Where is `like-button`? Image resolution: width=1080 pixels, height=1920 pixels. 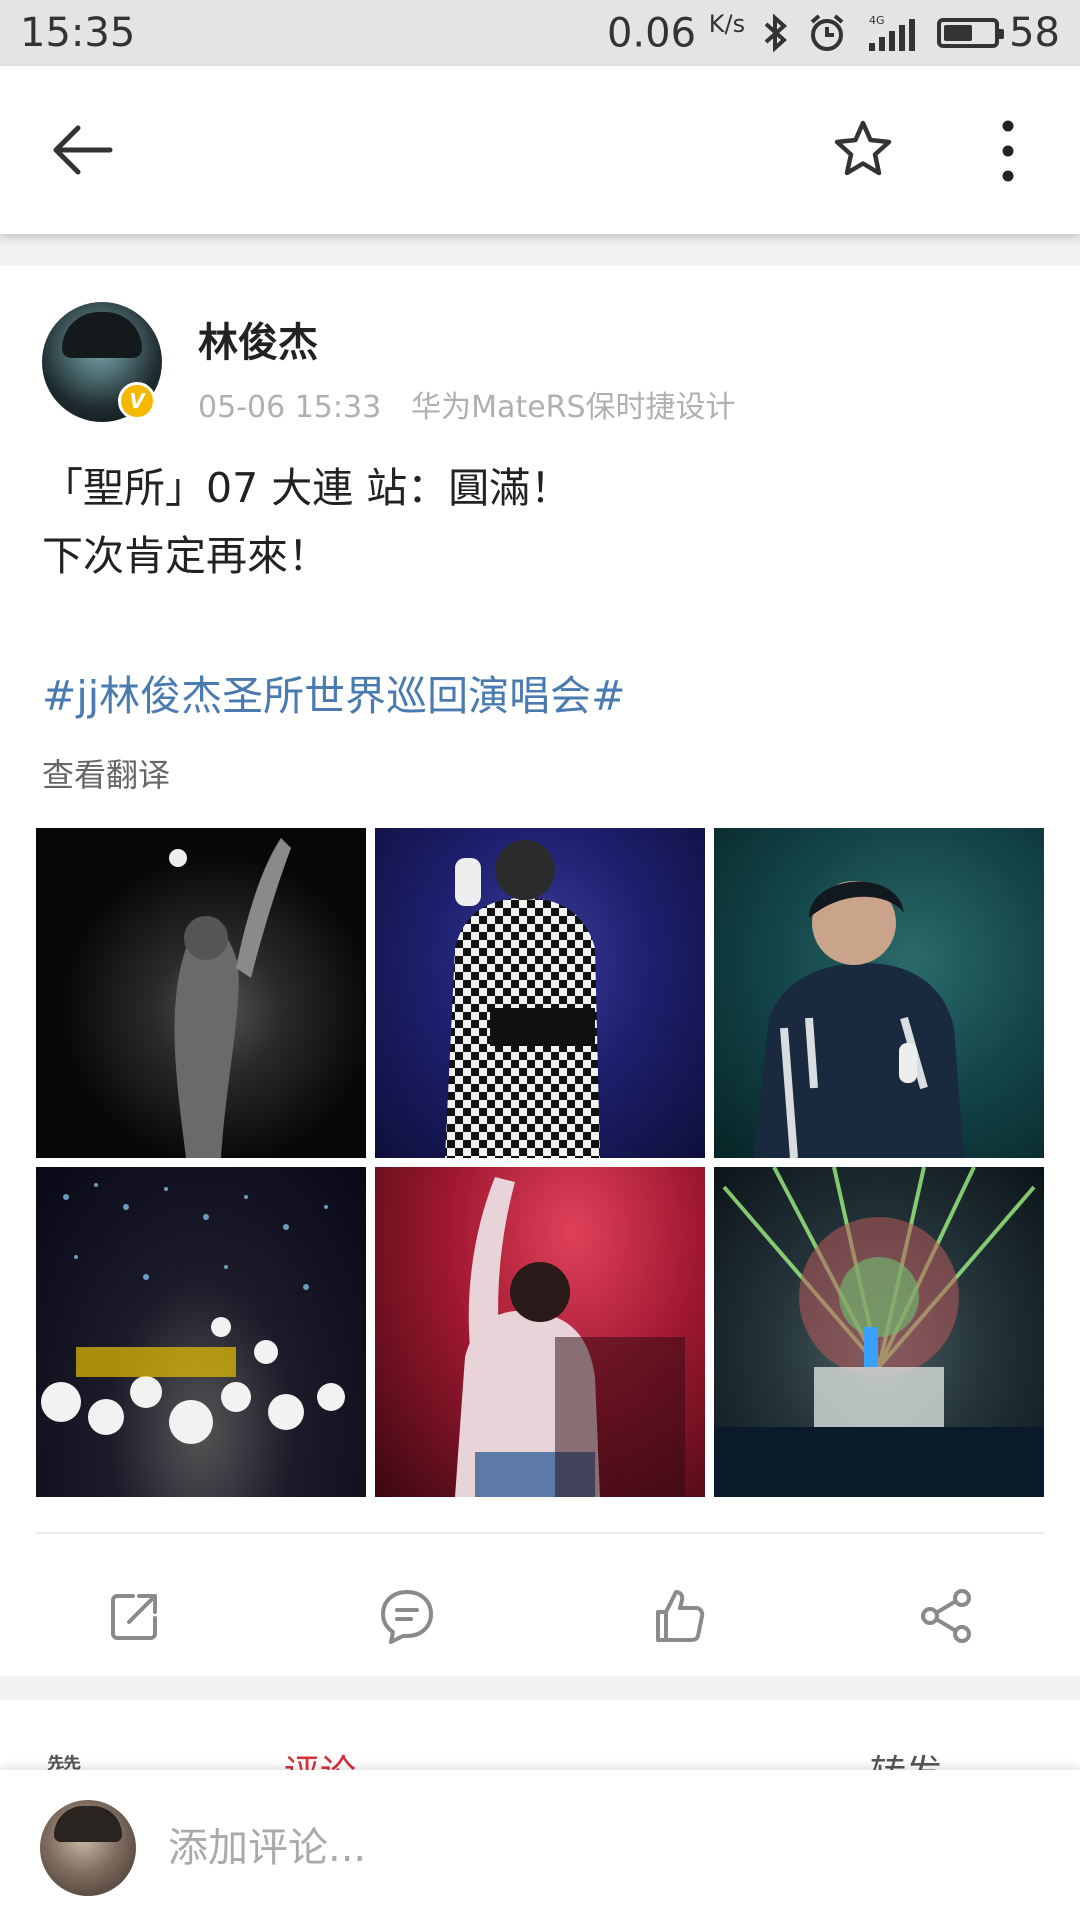 like-button is located at coordinates (678, 1616).